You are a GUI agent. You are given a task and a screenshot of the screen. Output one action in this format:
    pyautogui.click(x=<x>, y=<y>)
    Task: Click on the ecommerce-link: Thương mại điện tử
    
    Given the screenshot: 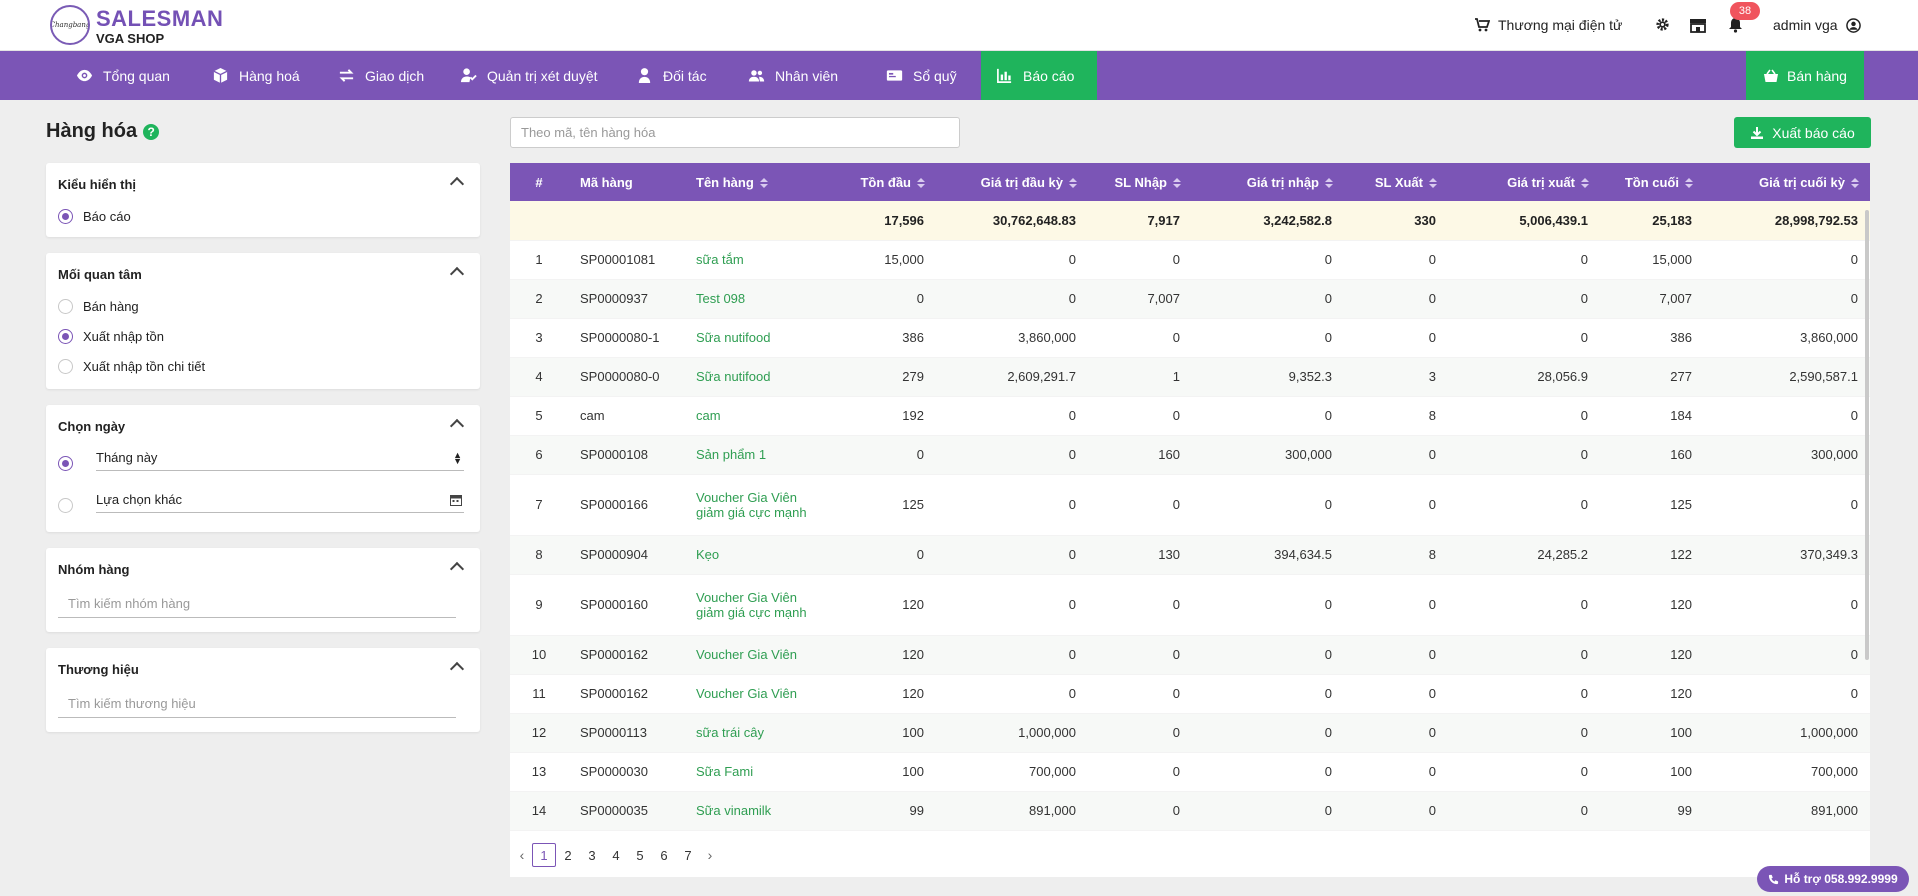 What is the action you would take?
    pyautogui.click(x=1548, y=25)
    